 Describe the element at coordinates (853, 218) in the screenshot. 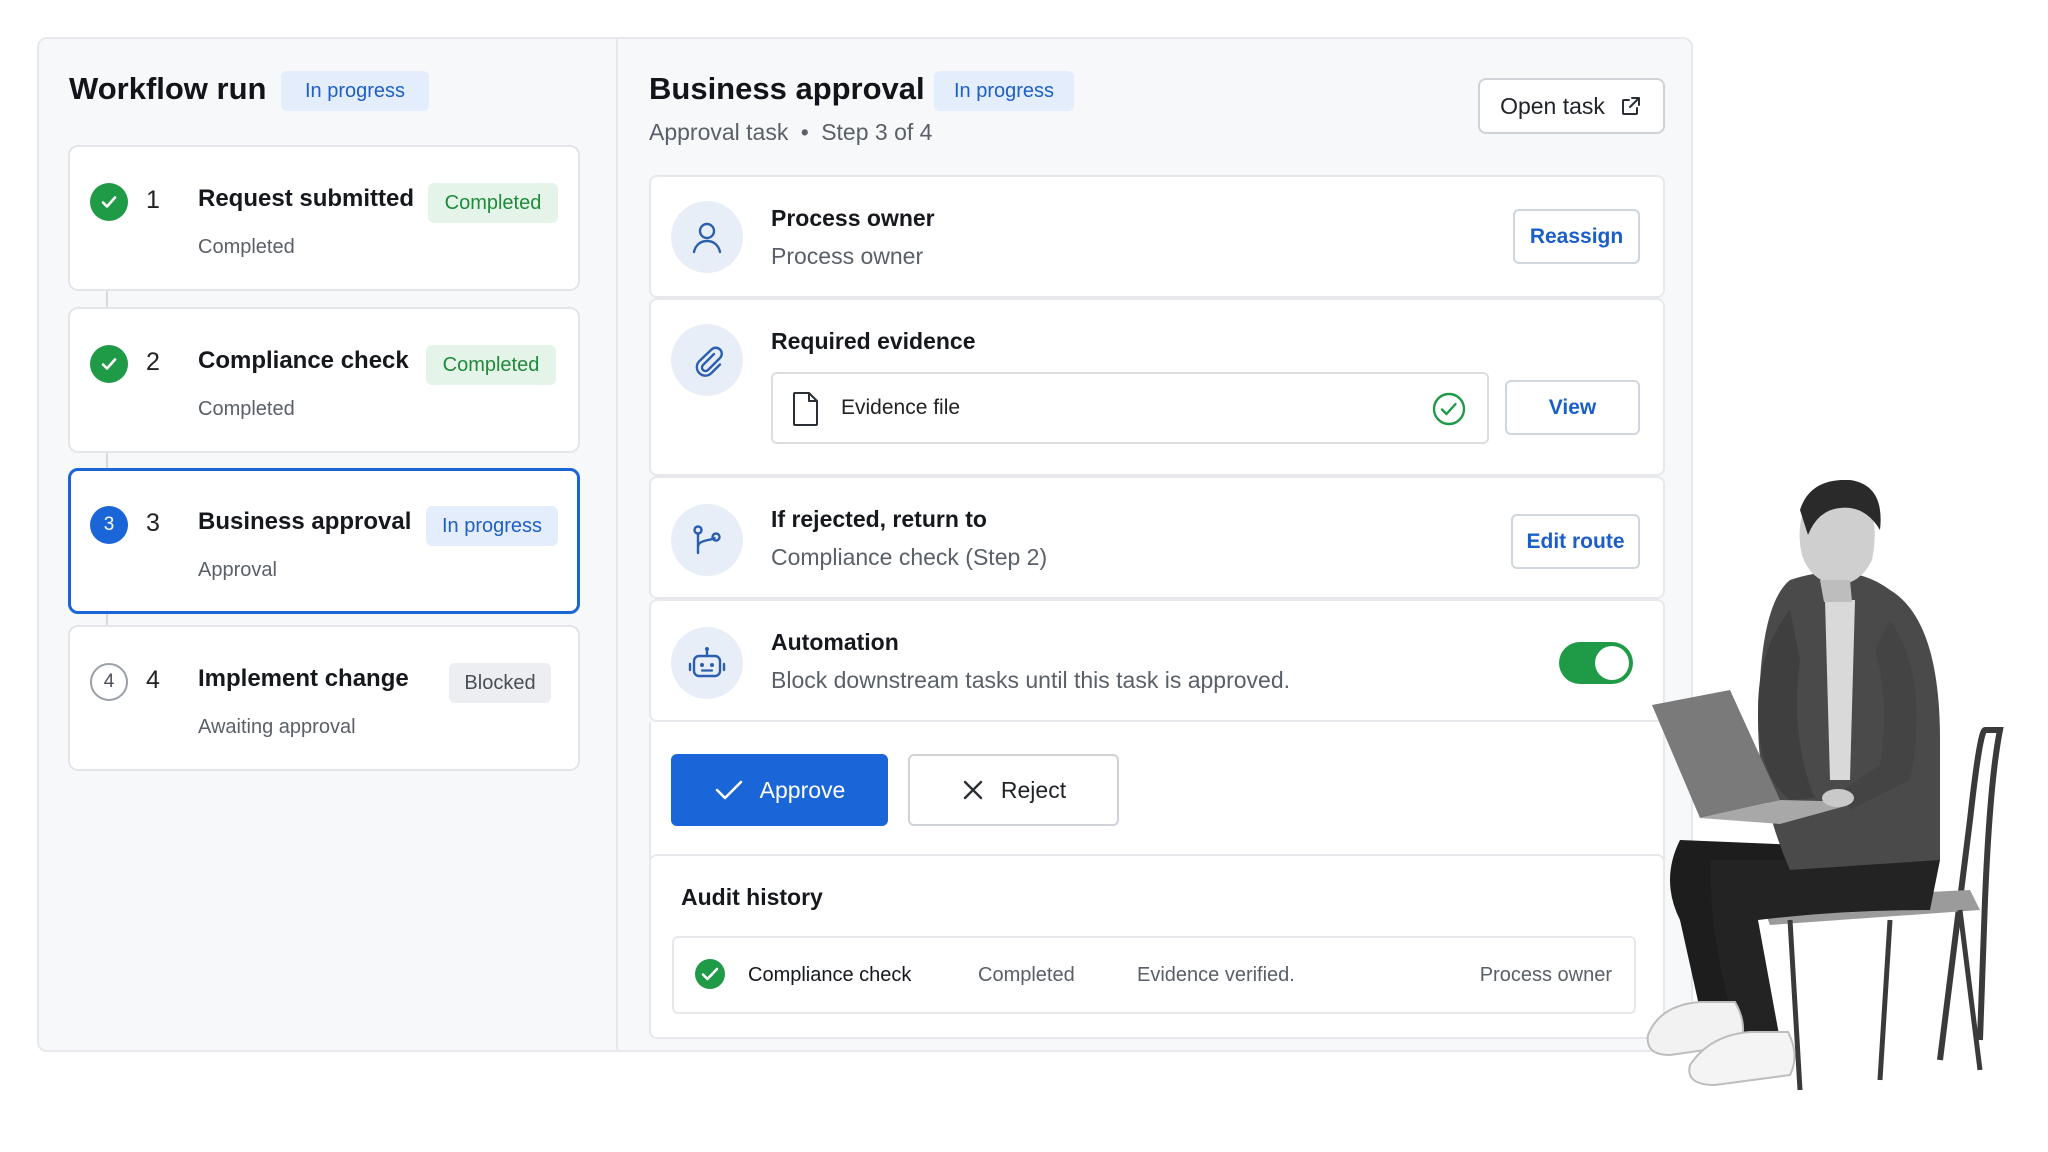

I see `owner-heading: Process owner` at that location.